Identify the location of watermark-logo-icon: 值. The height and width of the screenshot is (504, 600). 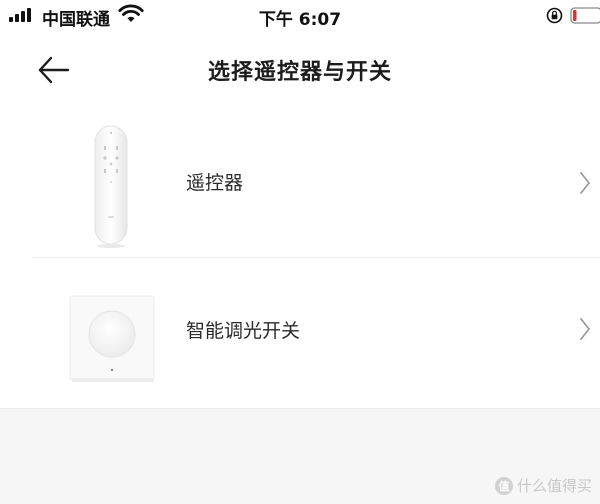
(503, 485).